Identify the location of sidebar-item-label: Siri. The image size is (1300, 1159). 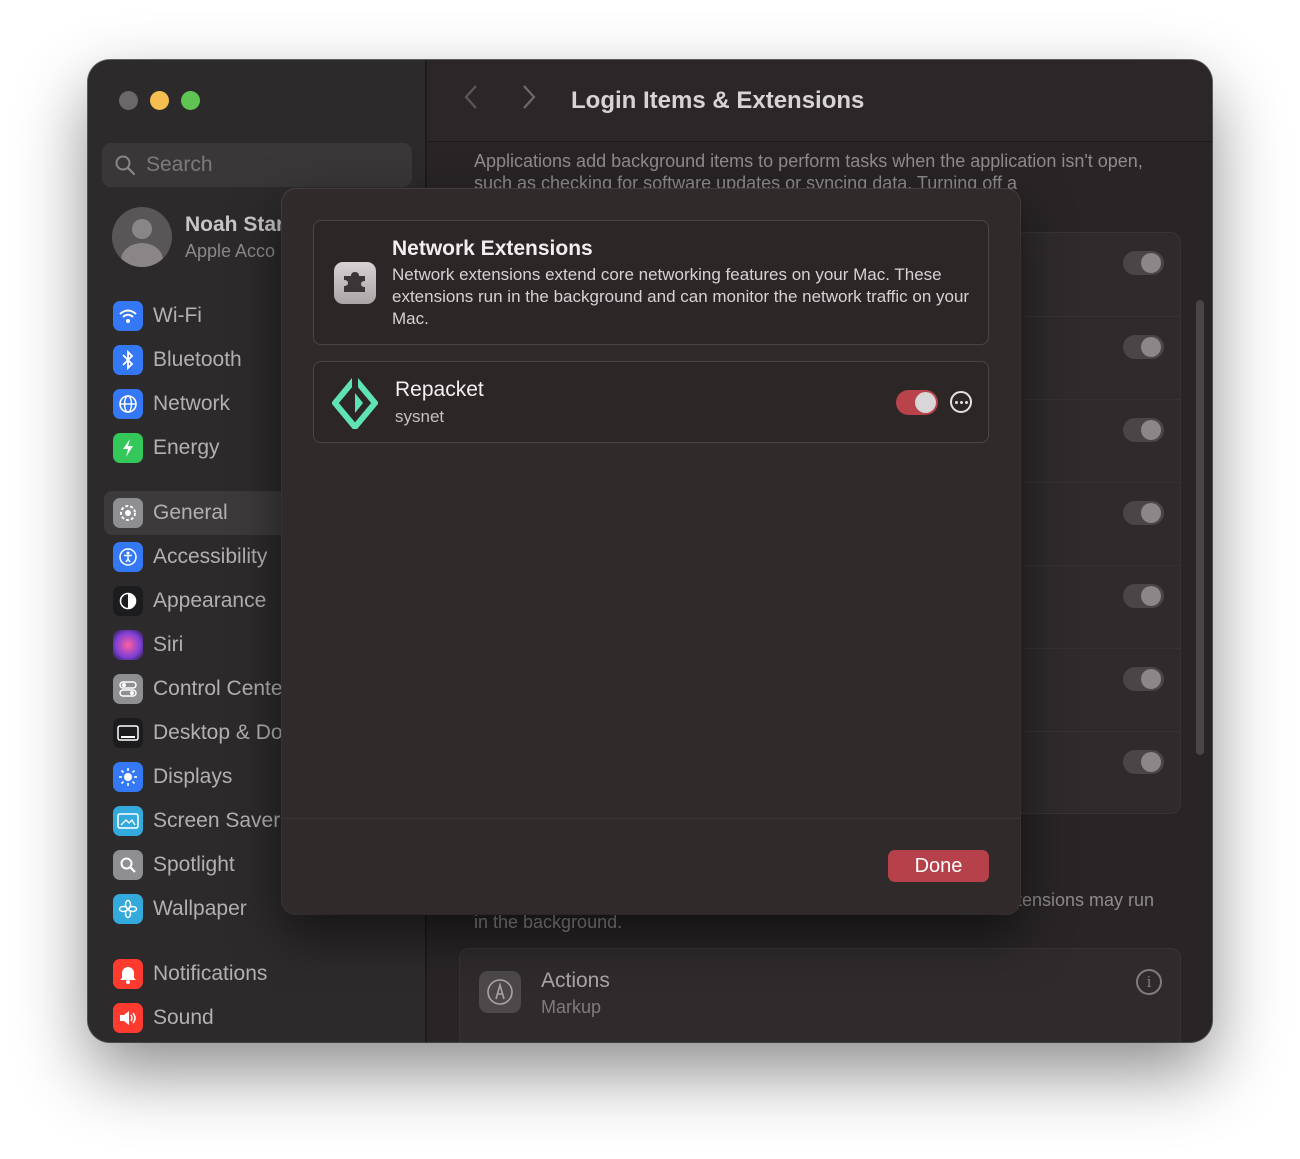
(168, 644).